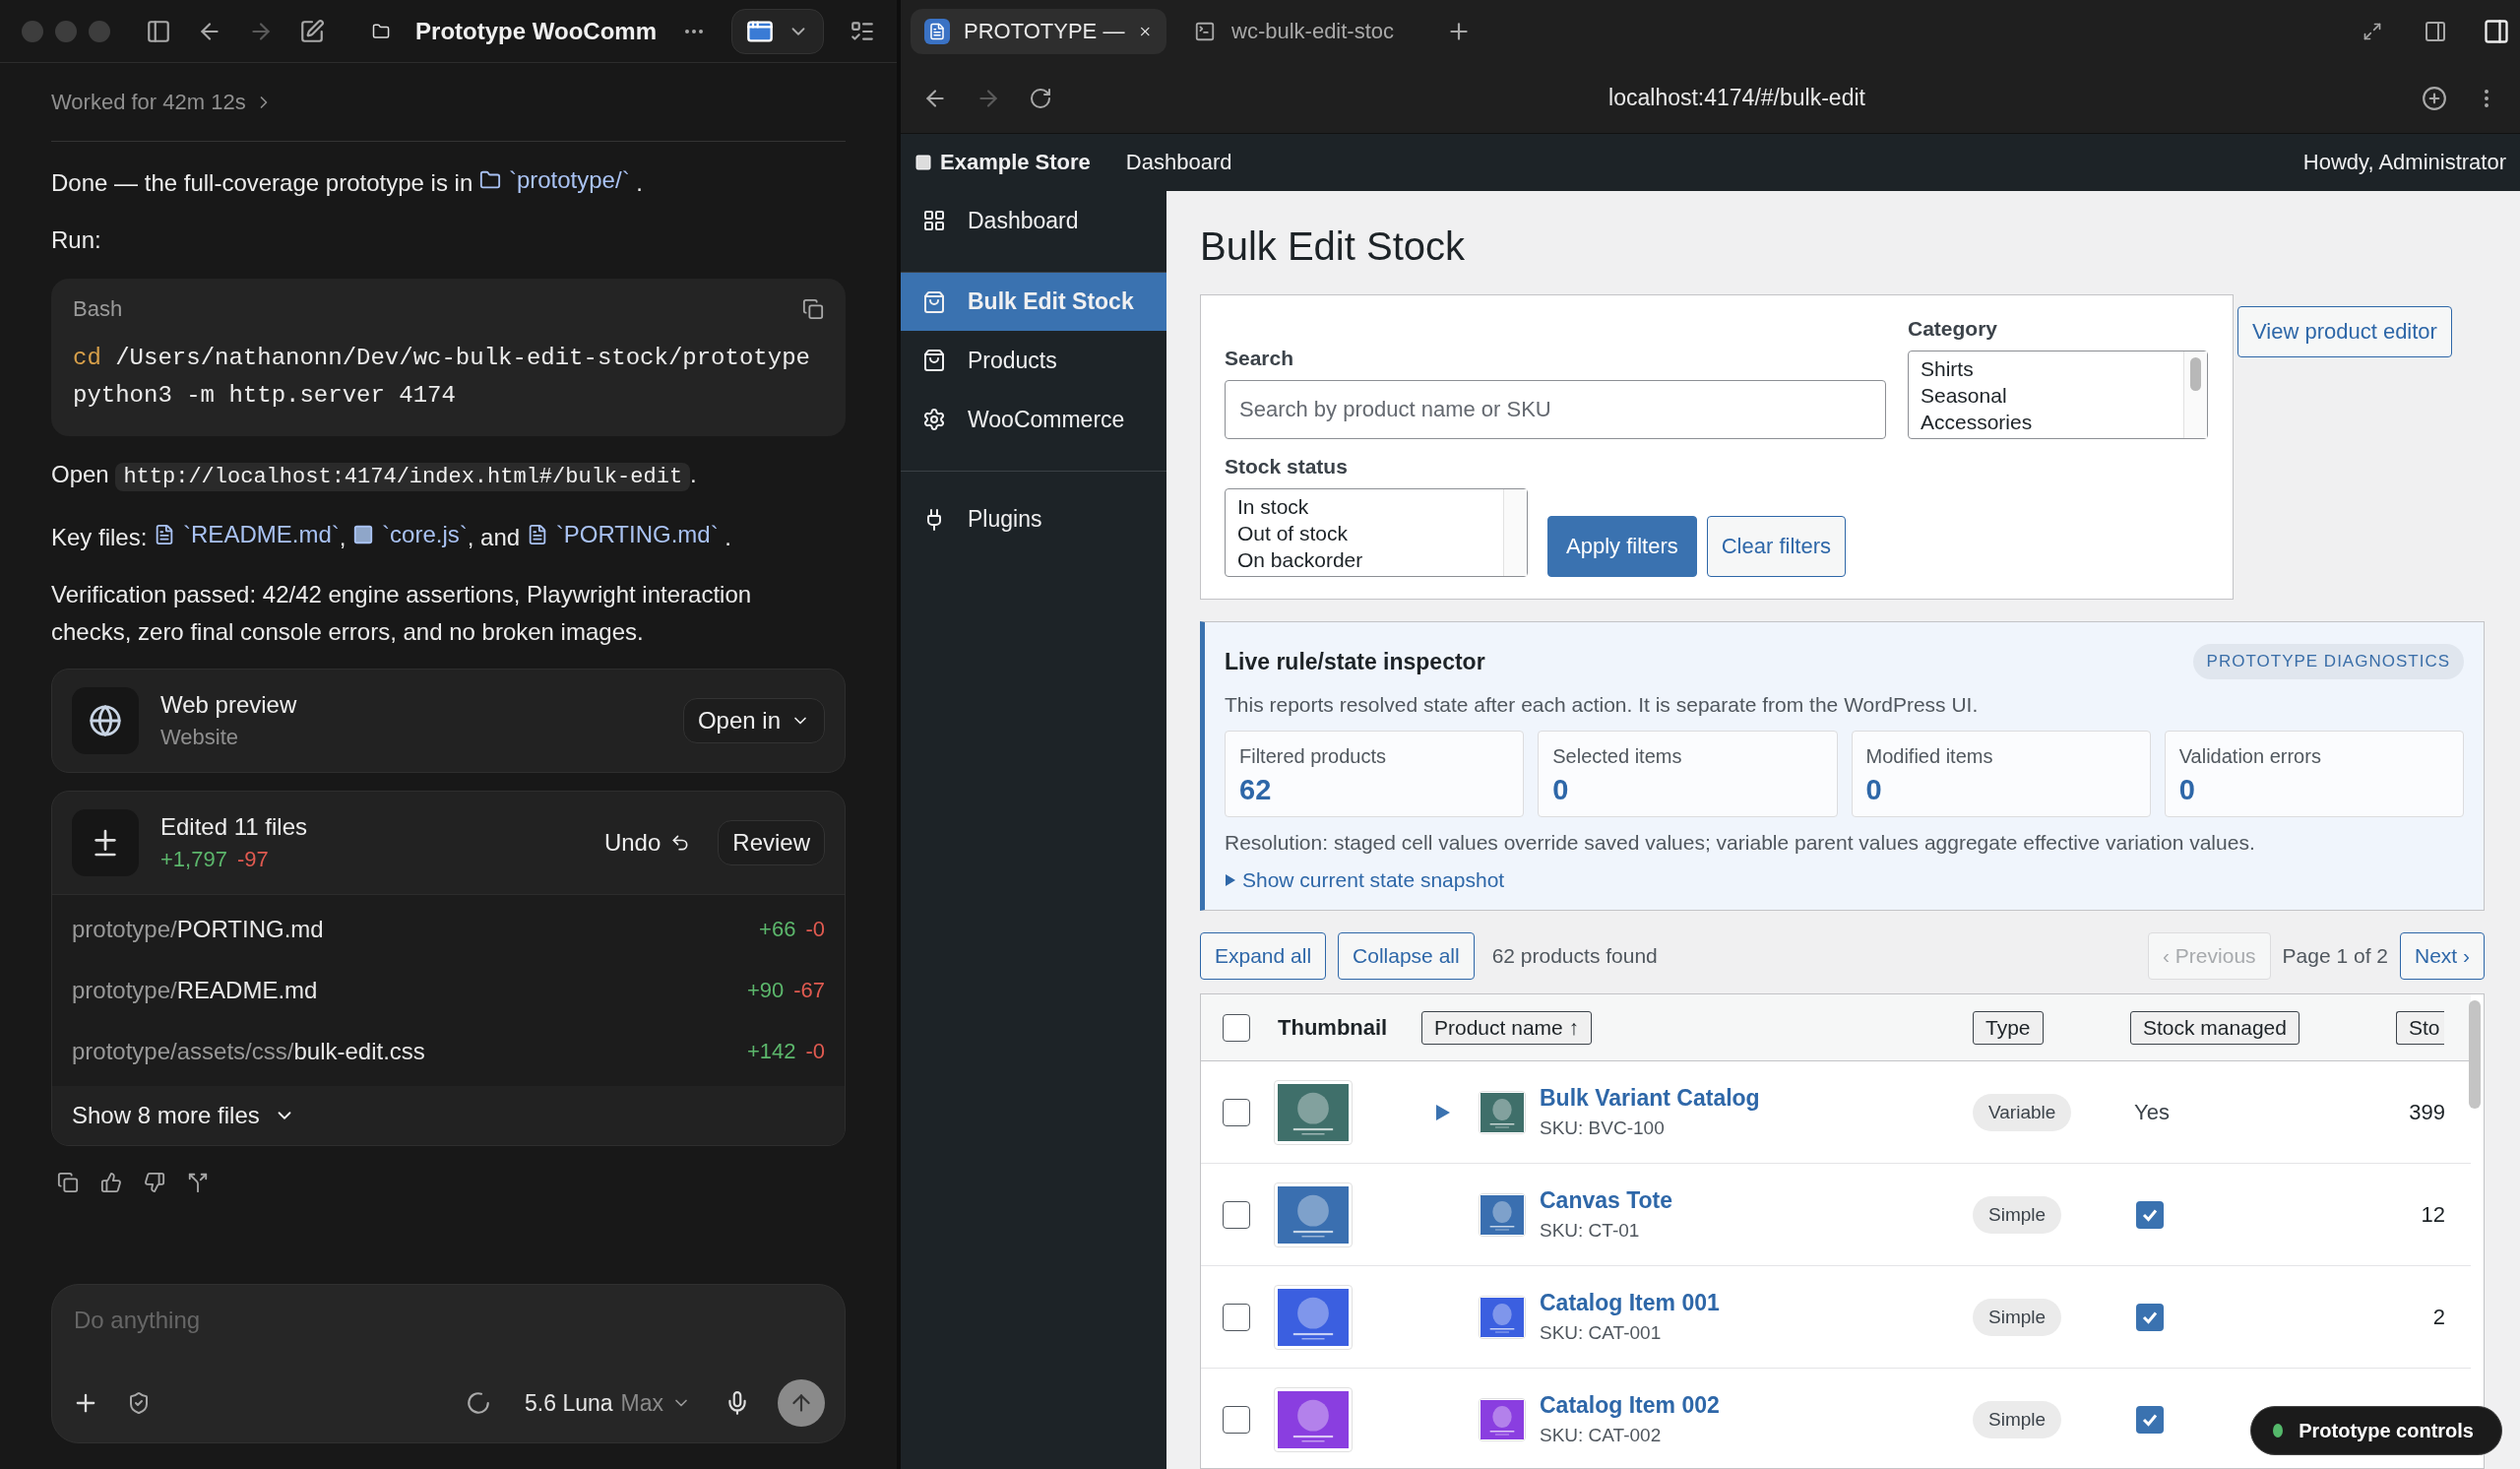 The height and width of the screenshot is (1469, 2520). What do you see at coordinates (198, 929) in the screenshot?
I see `file-path: prototype/PORTING.md` at bounding box center [198, 929].